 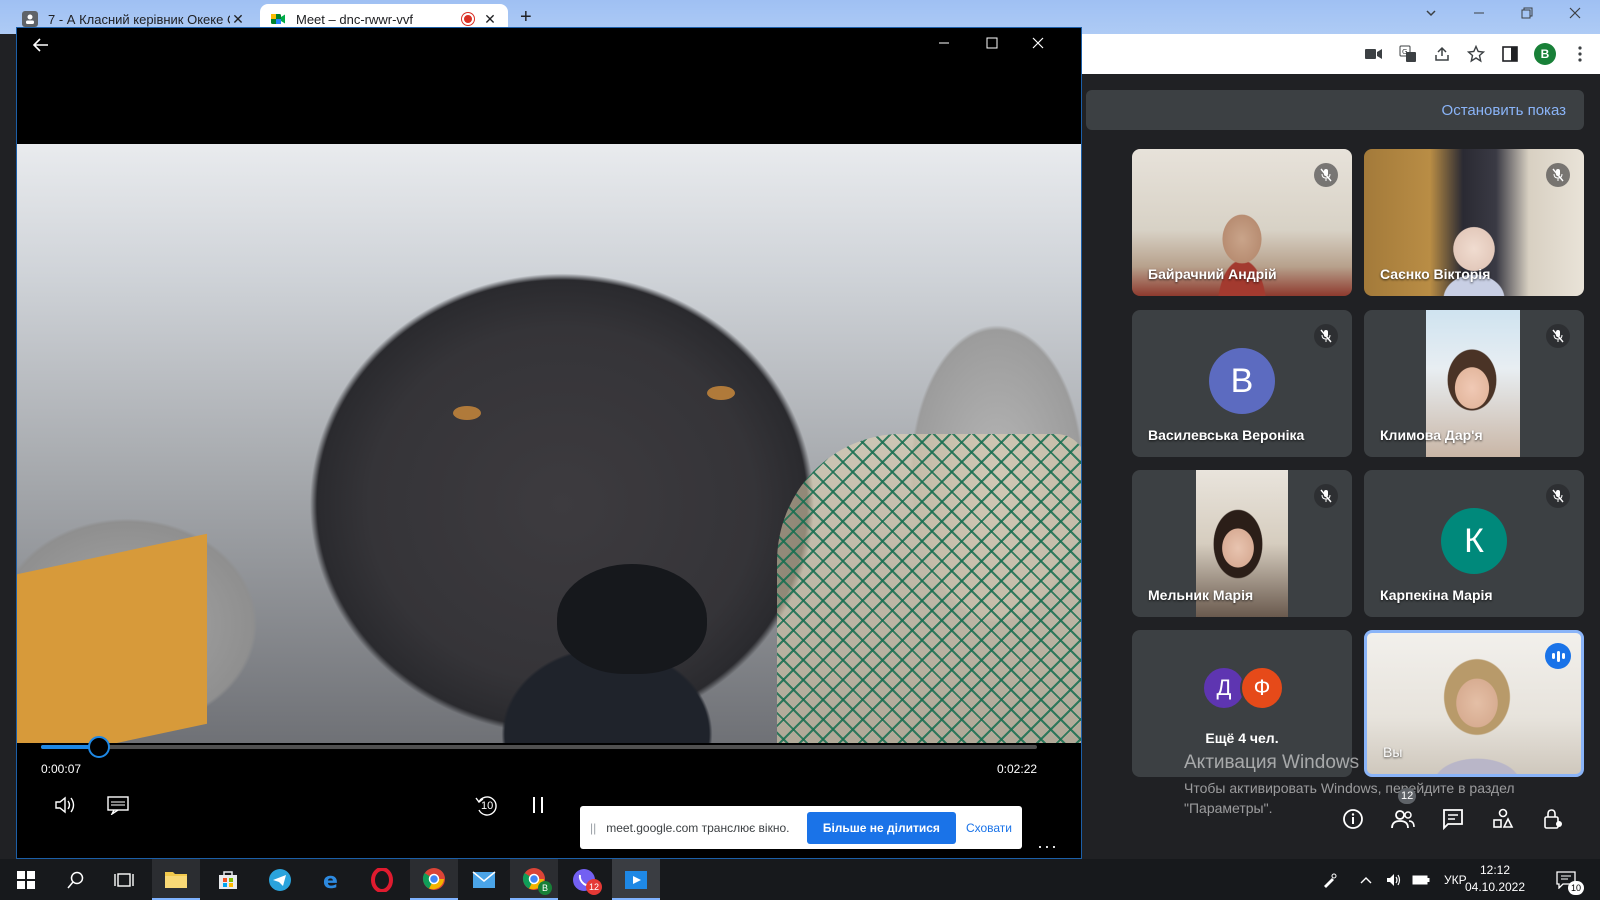 What do you see at coordinates (1366, 879) in the screenshot?
I see `show-hidden-icons-icon` at bounding box center [1366, 879].